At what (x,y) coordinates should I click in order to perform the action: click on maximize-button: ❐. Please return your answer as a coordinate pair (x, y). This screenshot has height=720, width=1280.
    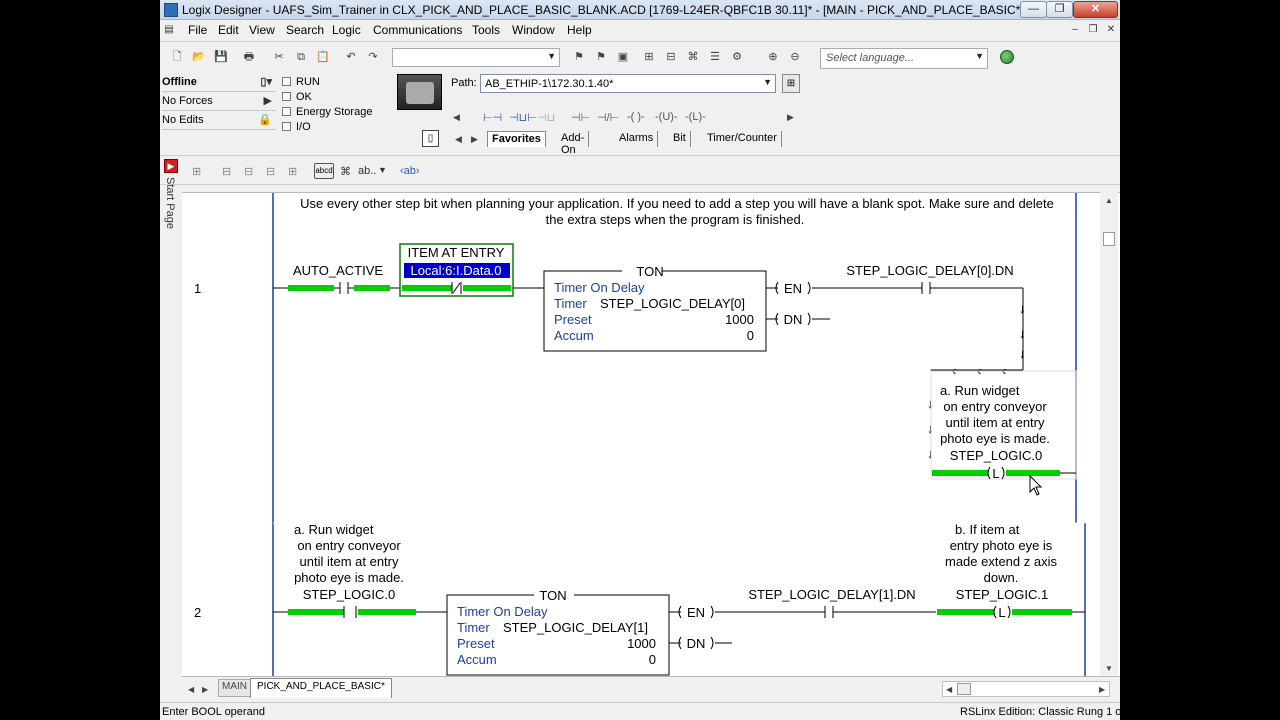
    Looking at the image, I should click on (1059, 9).